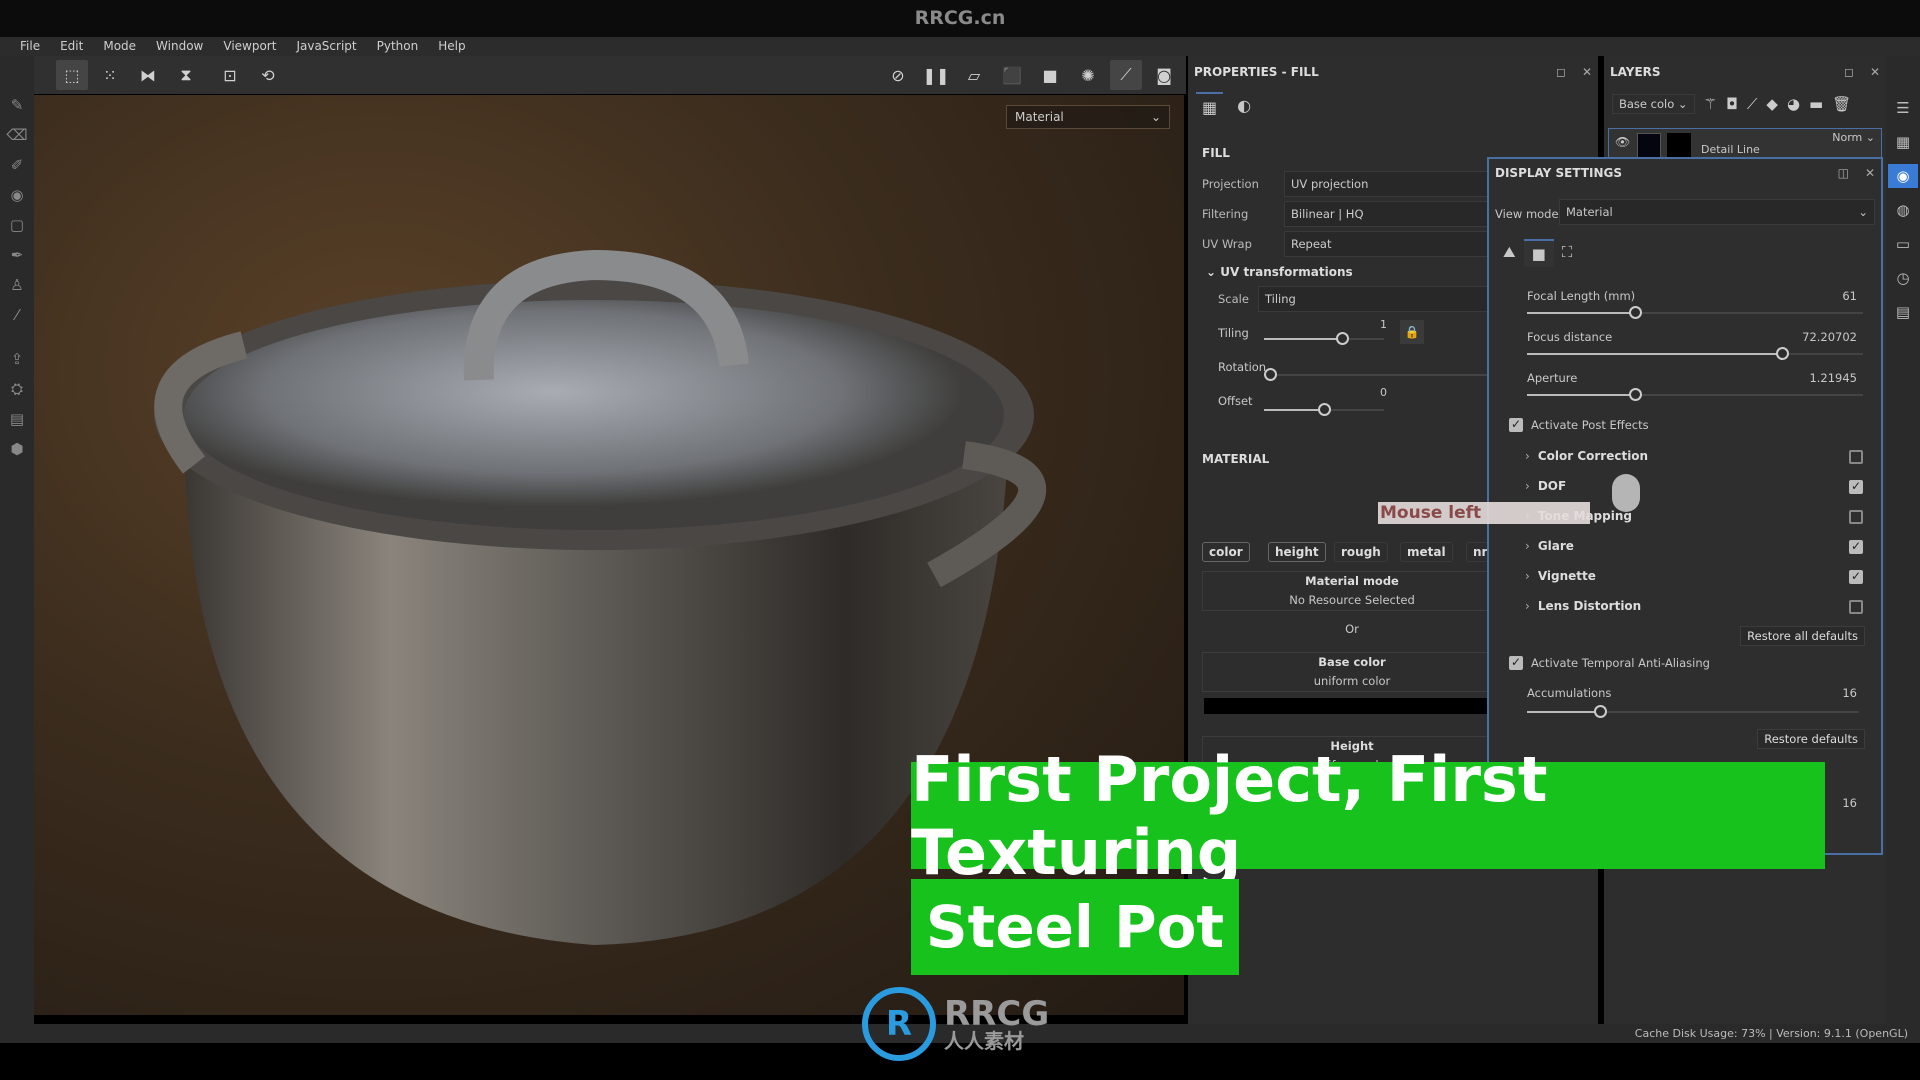 The image size is (1920, 1080). Describe the element at coordinates (1226, 552) in the screenshot. I see `channel-color: color` at that location.